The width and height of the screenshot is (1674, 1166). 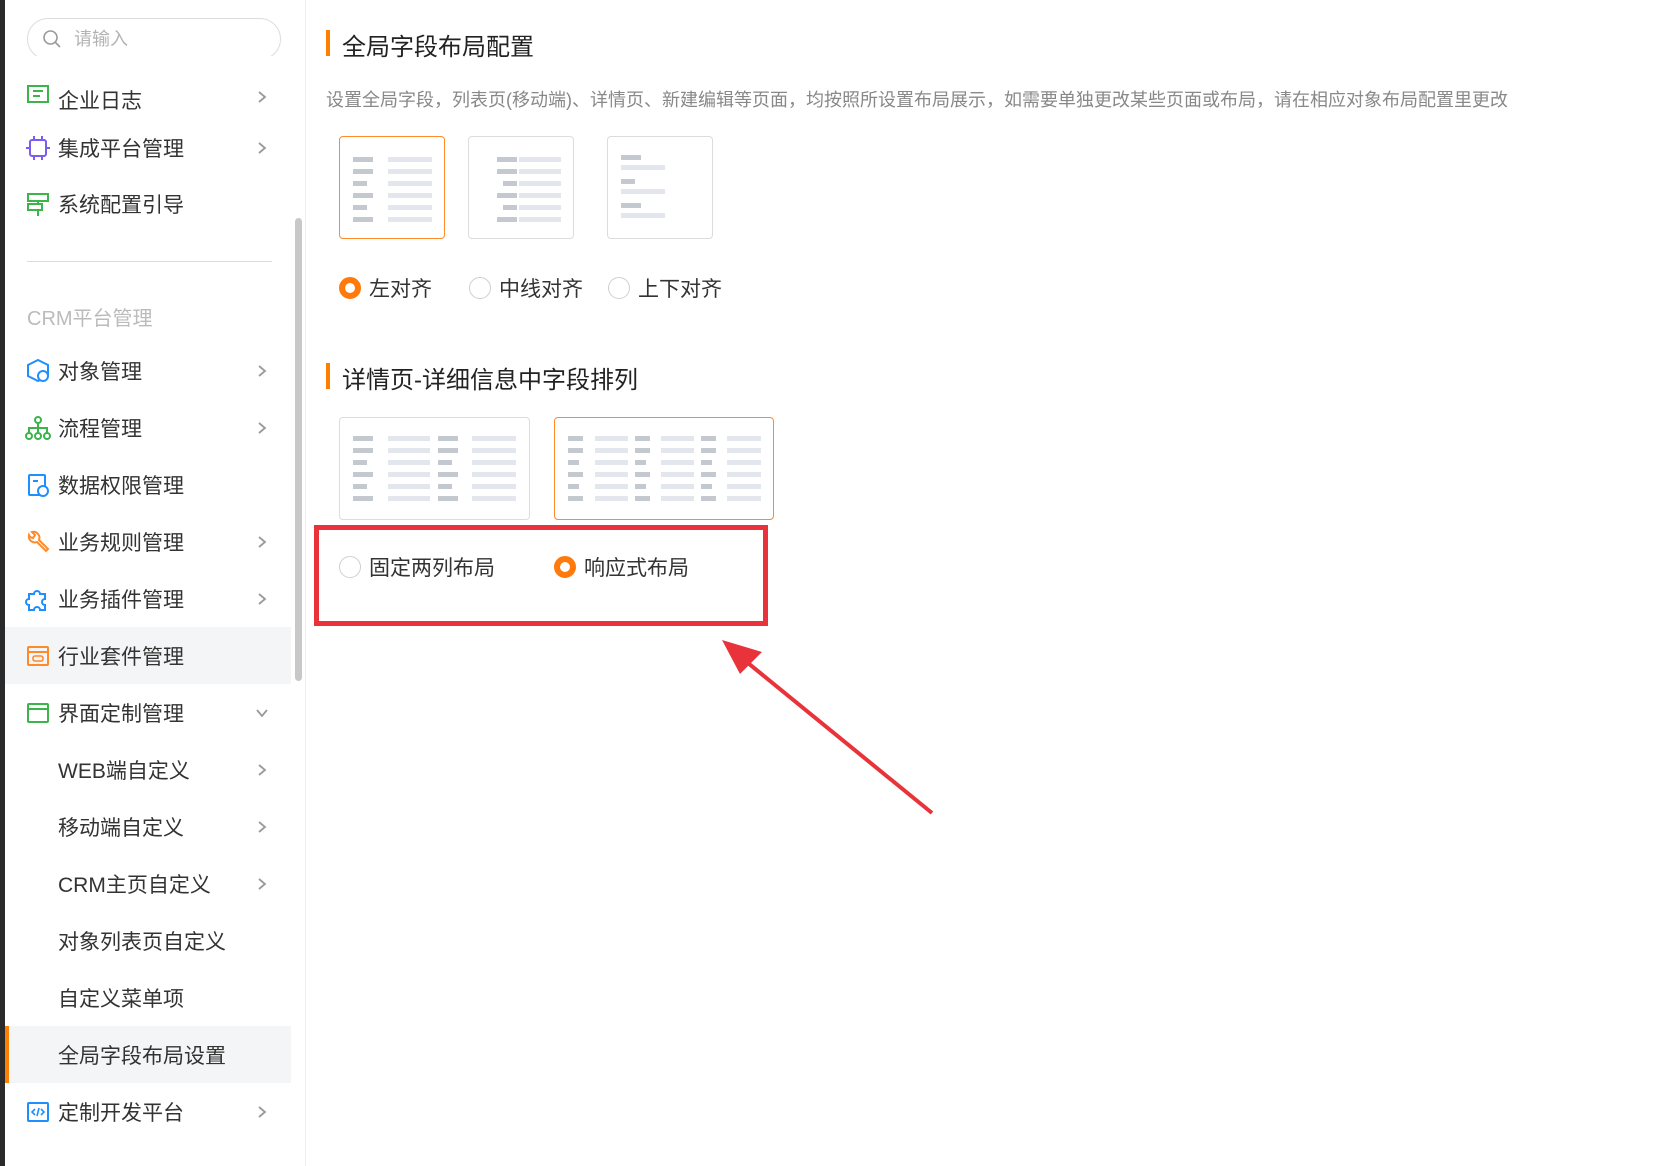 I want to click on sidebar-item-ui-customization: 界面定制管理, so click(x=148, y=712).